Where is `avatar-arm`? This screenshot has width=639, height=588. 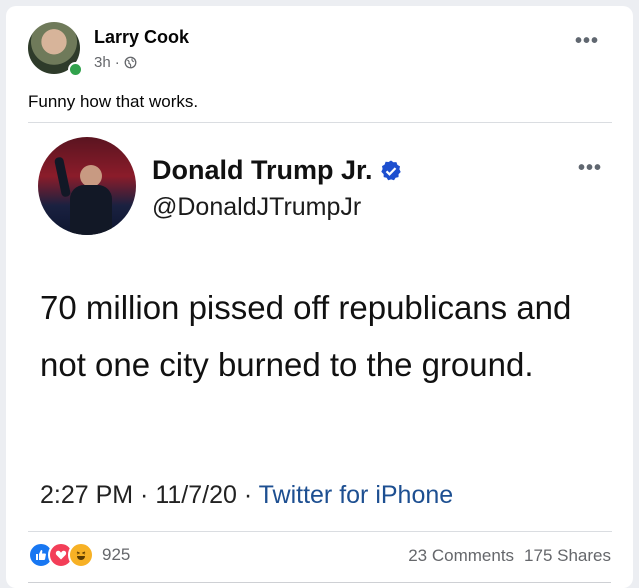 avatar-arm is located at coordinates (62, 177).